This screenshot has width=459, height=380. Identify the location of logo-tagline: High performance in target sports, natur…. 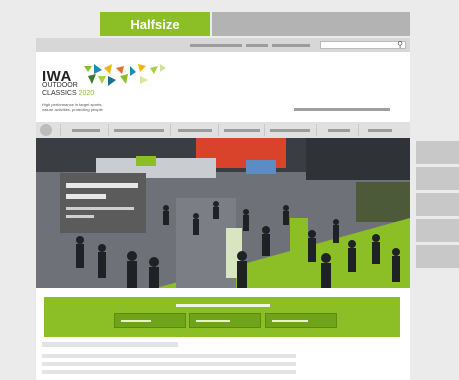
(72, 107).